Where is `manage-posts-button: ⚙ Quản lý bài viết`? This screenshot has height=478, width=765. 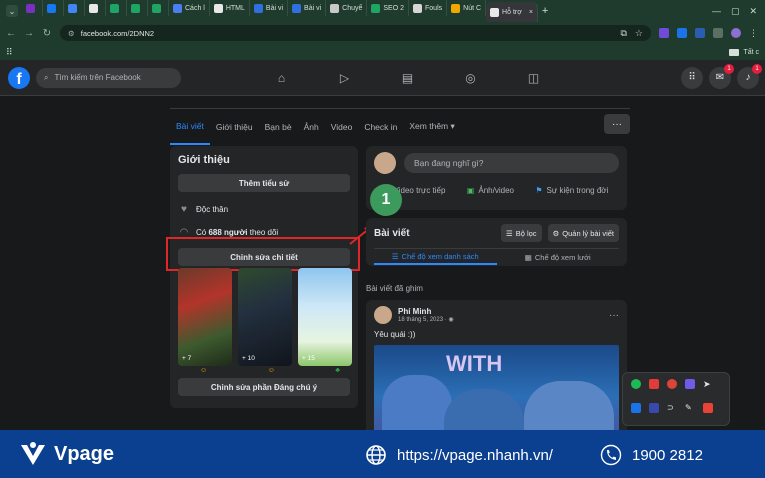 manage-posts-button: ⚙ Quản lý bài viết is located at coordinates (583, 233).